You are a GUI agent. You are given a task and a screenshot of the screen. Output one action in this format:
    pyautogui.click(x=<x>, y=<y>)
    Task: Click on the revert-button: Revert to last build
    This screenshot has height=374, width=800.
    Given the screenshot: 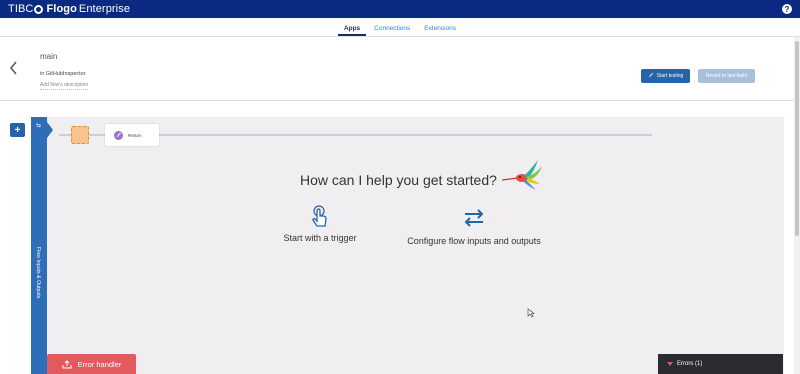 What is the action you would take?
    pyautogui.click(x=726, y=76)
    